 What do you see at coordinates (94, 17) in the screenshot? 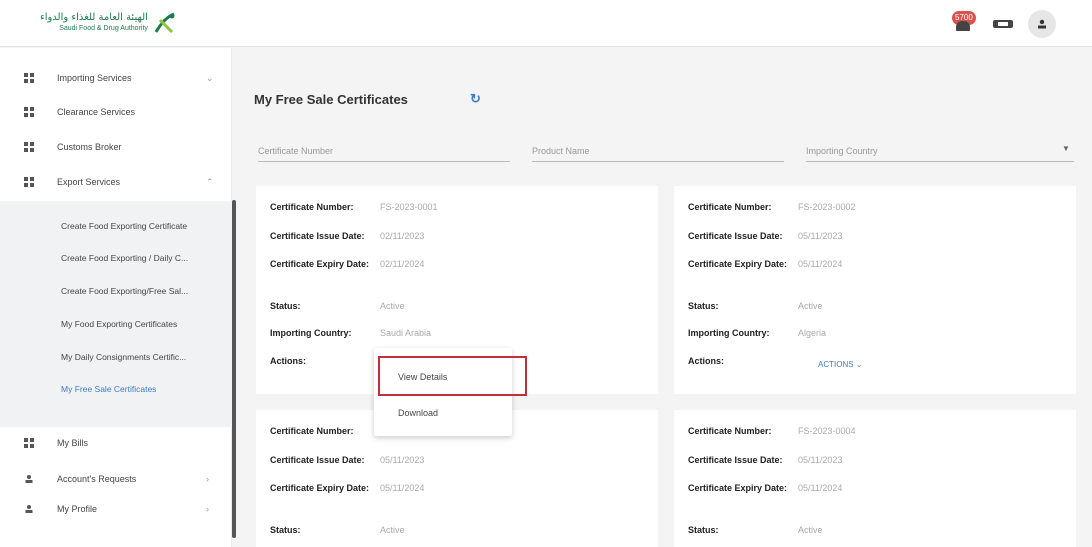
I see `logo-arabic: الهيئة العامة للغذاء والدواء` at bounding box center [94, 17].